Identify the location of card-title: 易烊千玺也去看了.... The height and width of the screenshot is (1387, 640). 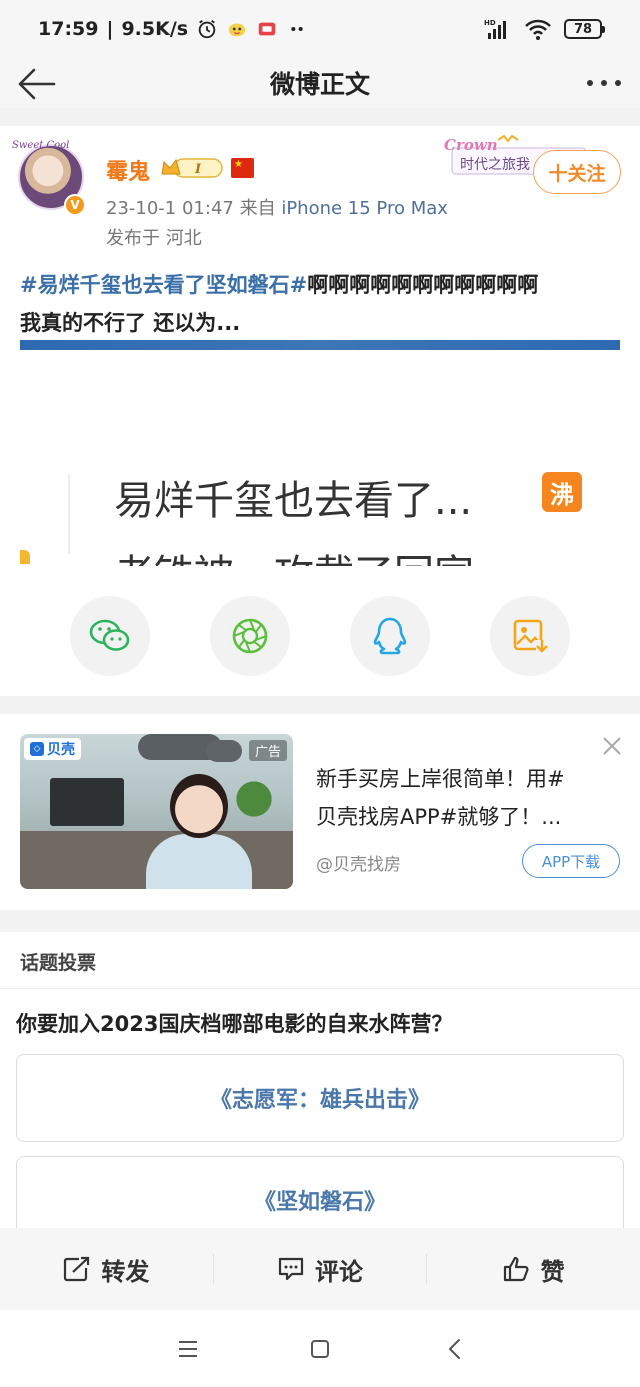
(293, 501).